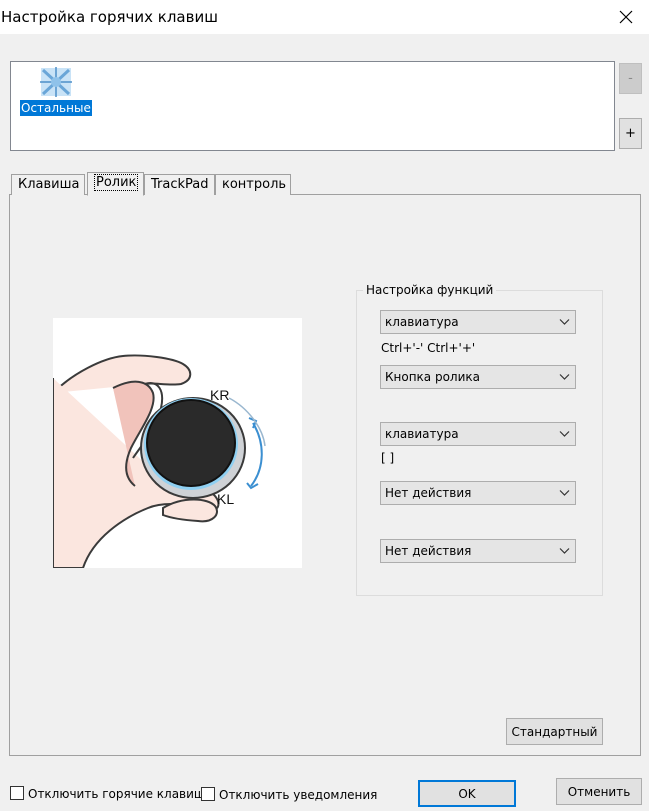  What do you see at coordinates (115, 184) in the screenshot?
I see `tab-roller: Ролик` at bounding box center [115, 184].